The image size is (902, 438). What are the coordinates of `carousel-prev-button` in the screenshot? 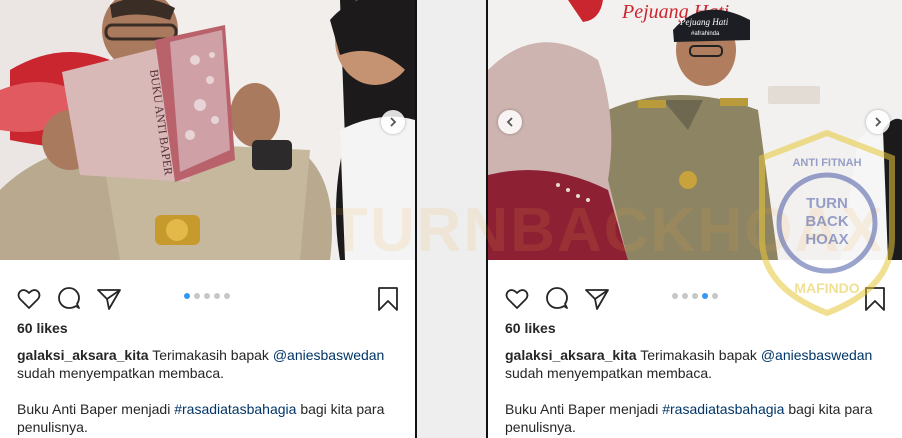 It's located at (510, 122).